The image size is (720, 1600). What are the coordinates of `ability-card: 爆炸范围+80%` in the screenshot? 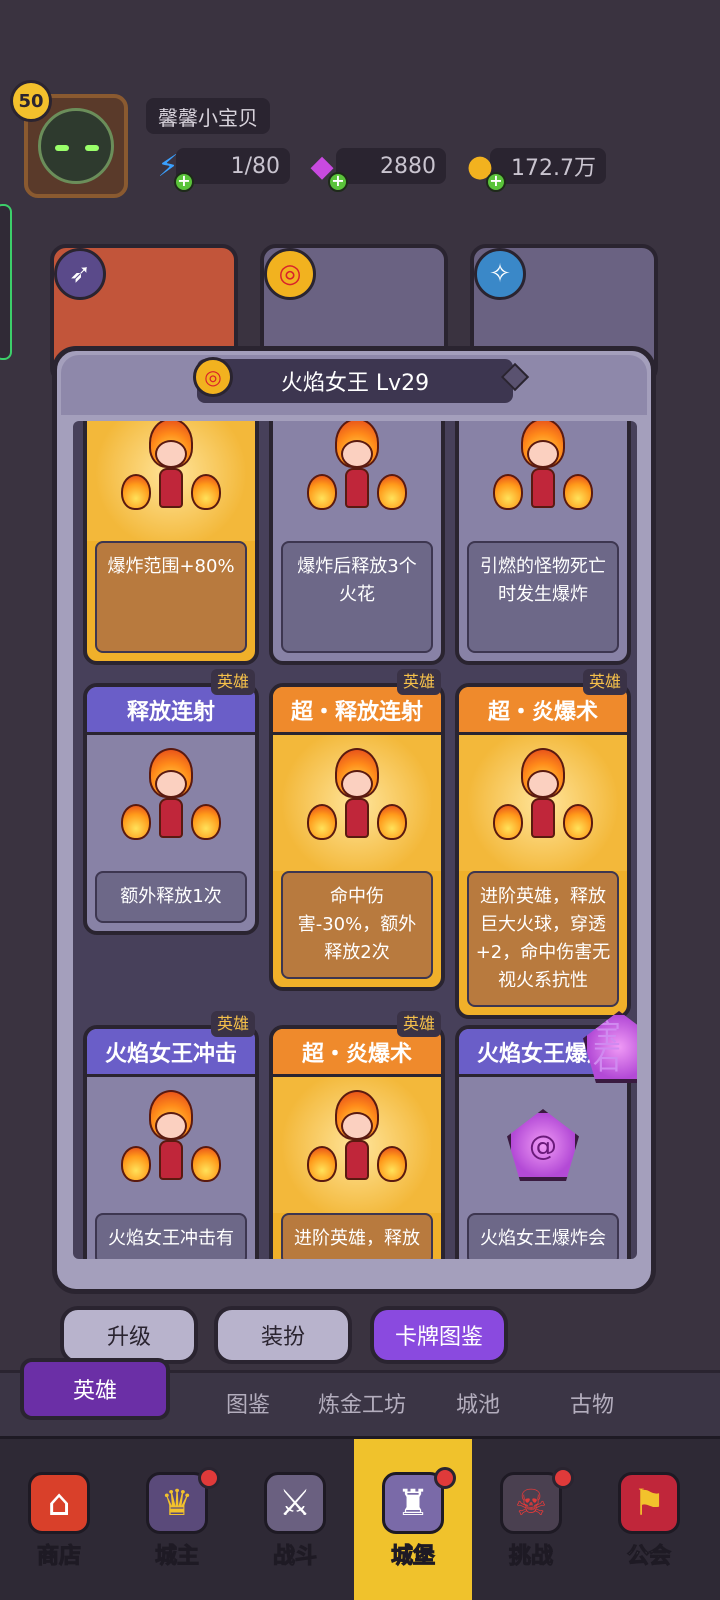 It's located at (171, 543).